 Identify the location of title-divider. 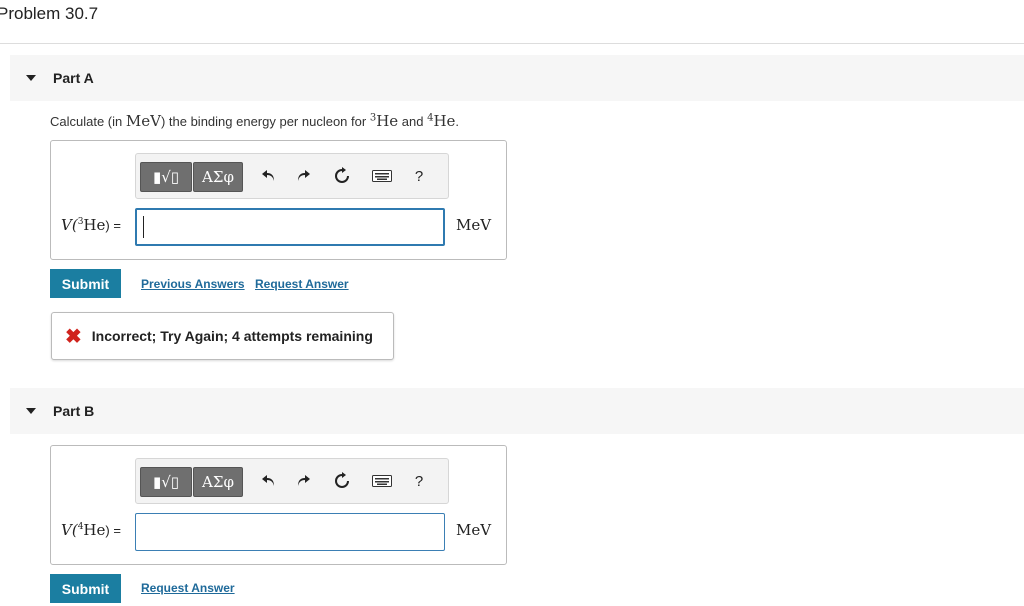
(512, 43).